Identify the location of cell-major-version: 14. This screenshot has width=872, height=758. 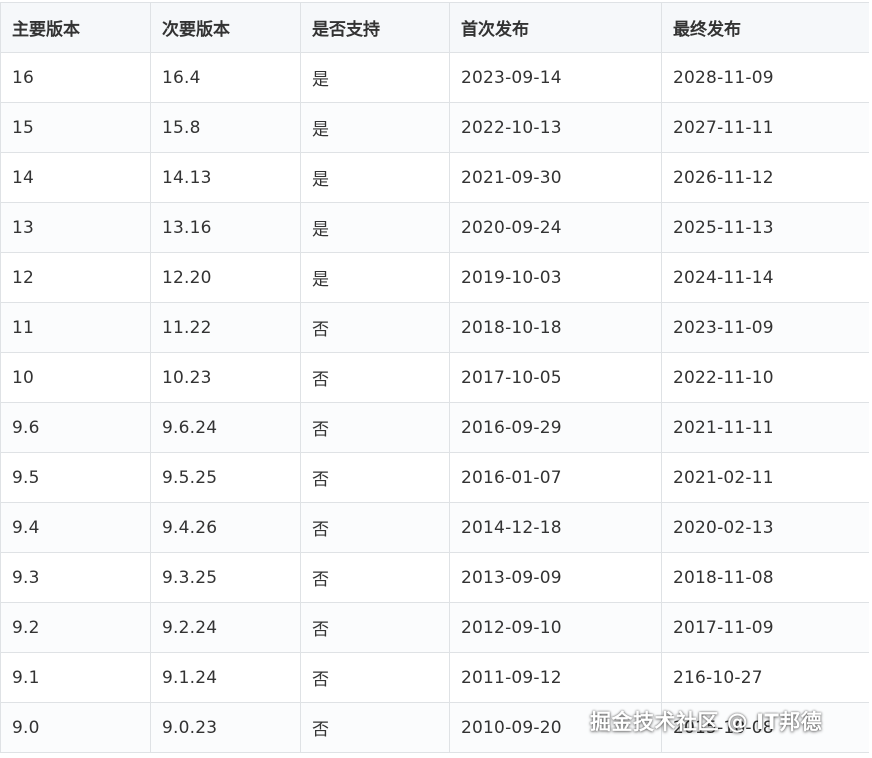
(75, 177).